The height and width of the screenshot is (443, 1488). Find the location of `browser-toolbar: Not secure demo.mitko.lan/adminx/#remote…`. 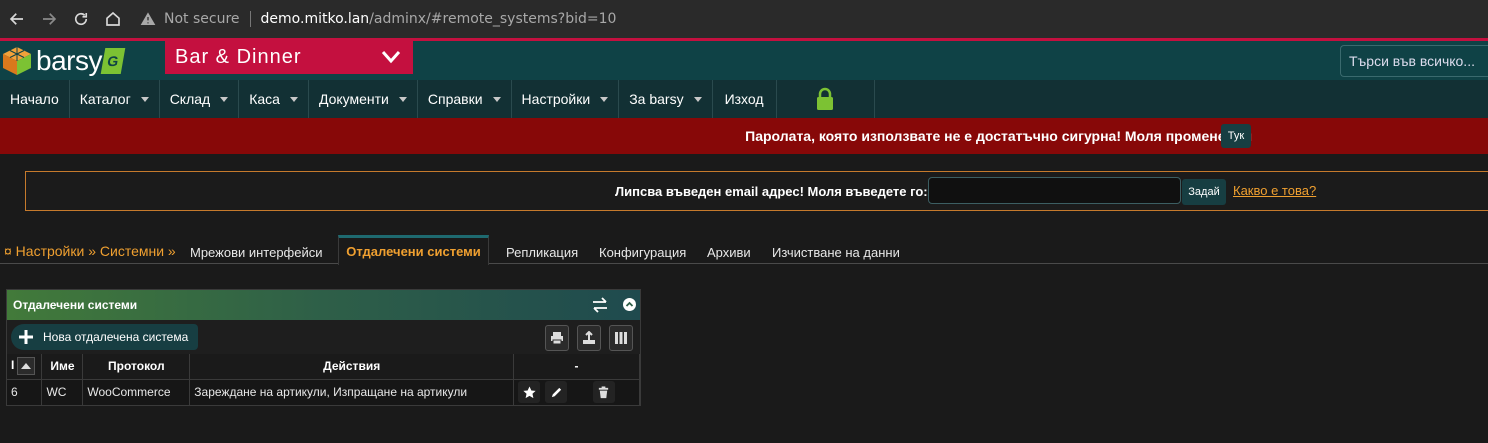

browser-toolbar: Not secure demo.mitko.lan/adminx/#remote… is located at coordinates (744, 19).